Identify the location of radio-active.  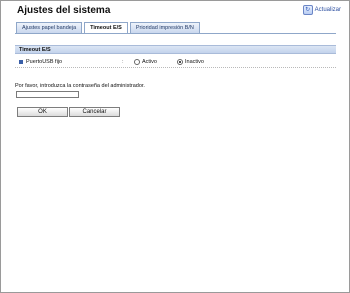
(137, 62).